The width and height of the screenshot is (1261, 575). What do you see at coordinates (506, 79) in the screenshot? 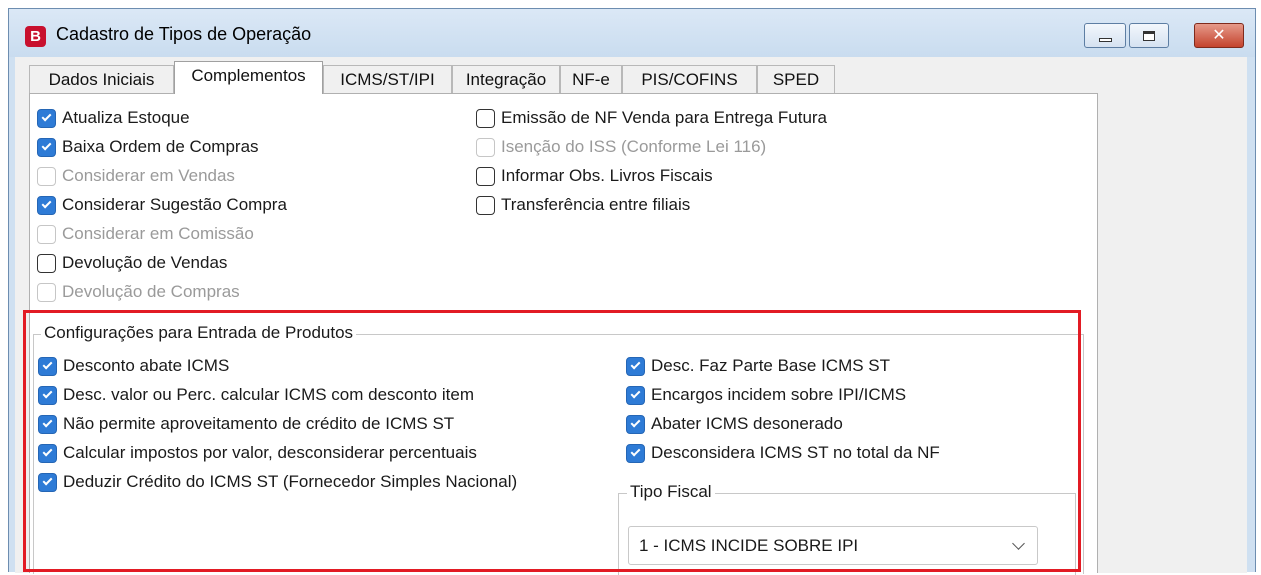
I see `tab-integracao: Integração` at bounding box center [506, 79].